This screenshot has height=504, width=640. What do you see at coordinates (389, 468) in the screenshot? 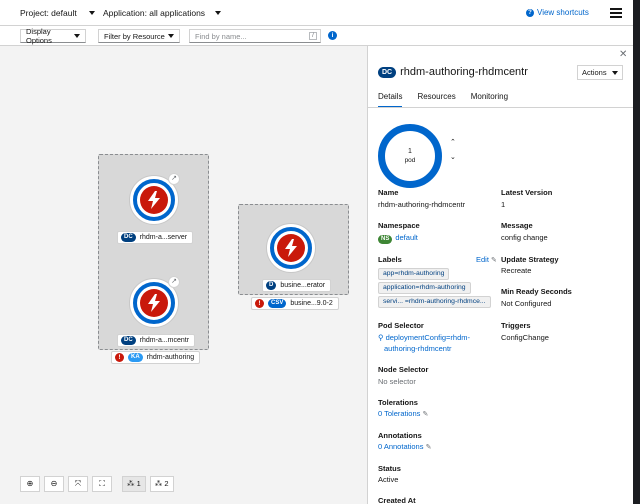
I see `status-label: Status` at bounding box center [389, 468].